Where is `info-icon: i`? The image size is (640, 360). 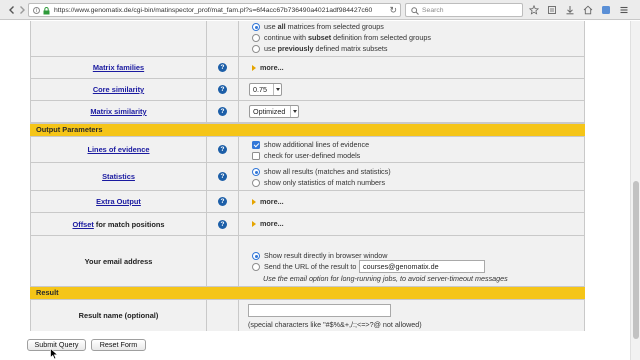 info-icon: i is located at coordinates (36, 10).